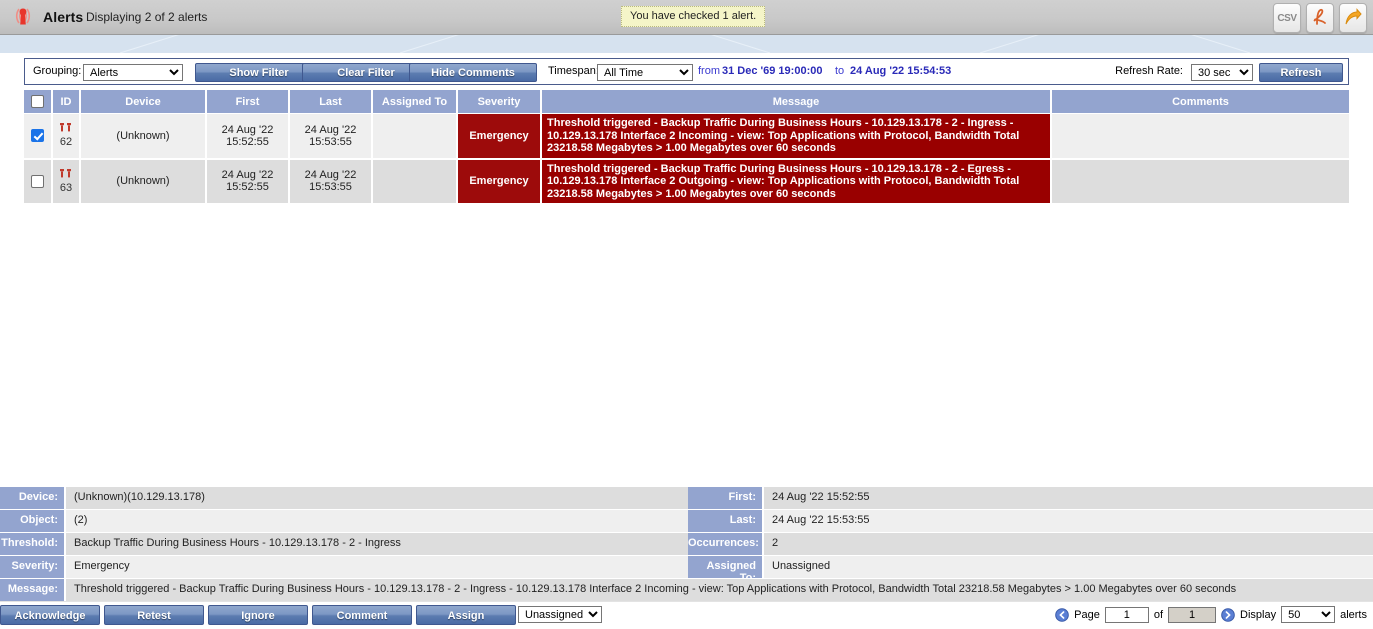 The image size is (1373, 629). I want to click on timespan-label: Timespan:, so click(573, 71).